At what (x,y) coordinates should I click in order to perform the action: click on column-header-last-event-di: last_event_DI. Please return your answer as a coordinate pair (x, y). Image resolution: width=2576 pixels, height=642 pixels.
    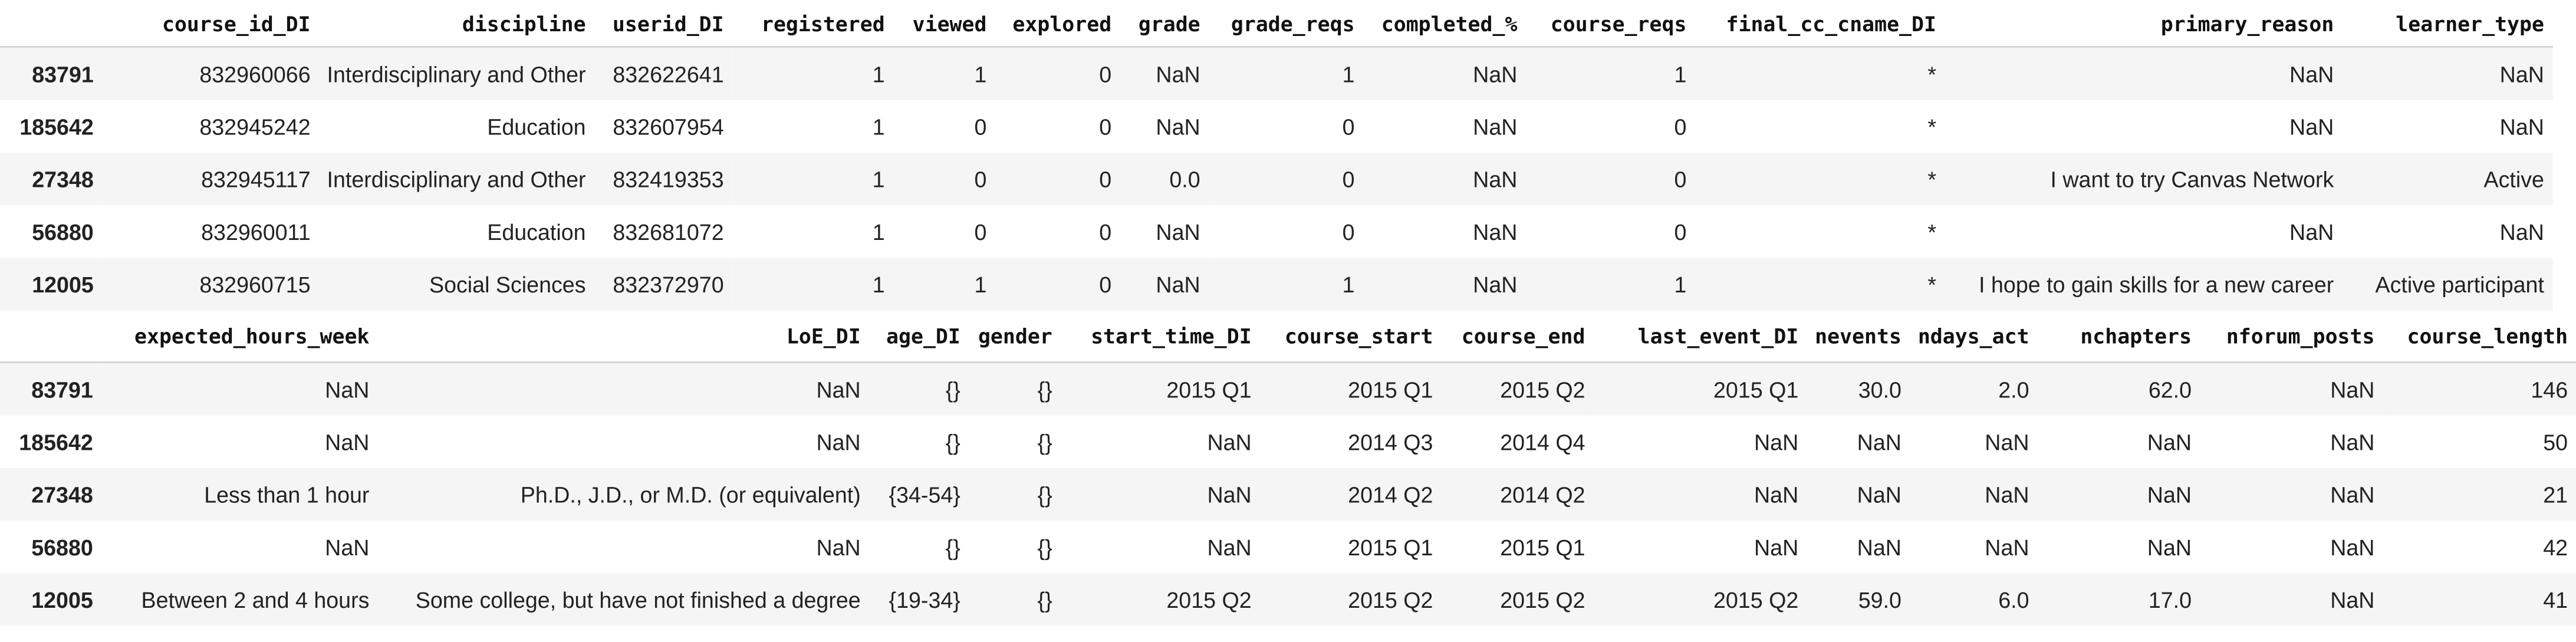
    Looking at the image, I should click on (1700, 336).